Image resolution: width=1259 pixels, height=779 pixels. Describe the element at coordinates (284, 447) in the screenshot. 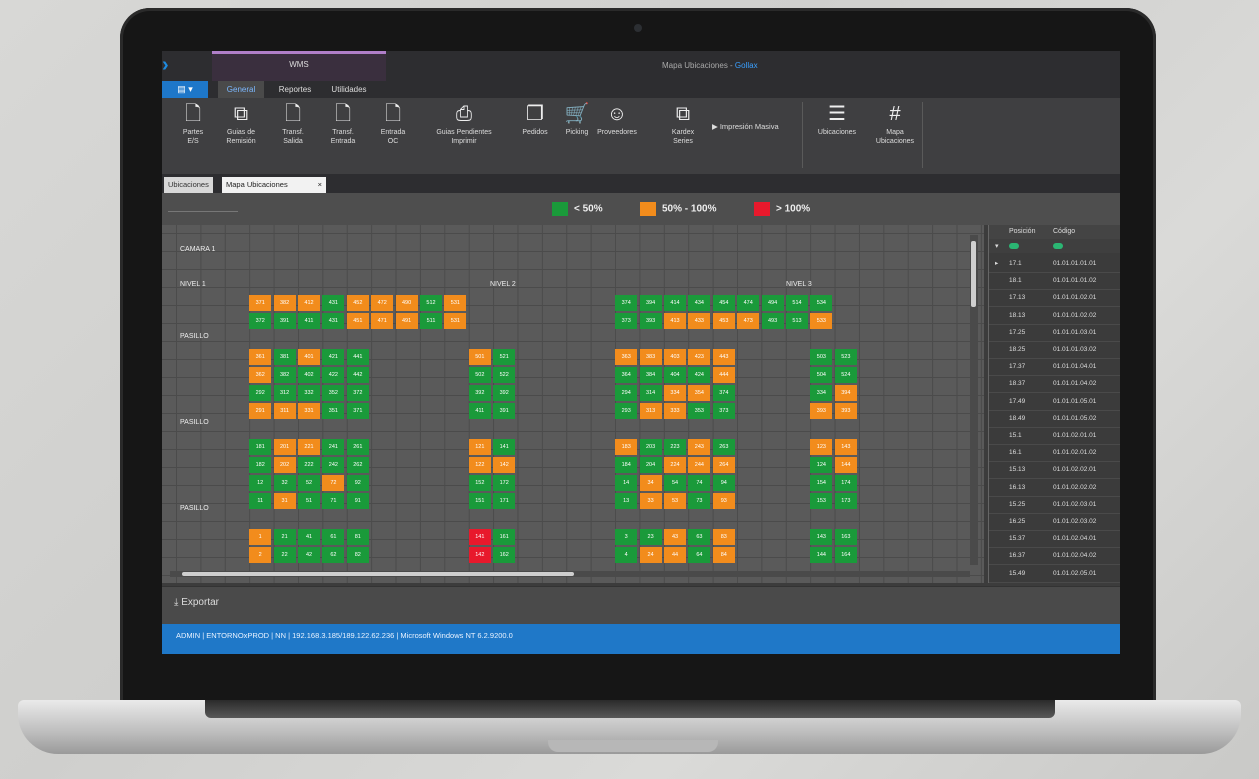

I see `location-cell: 201` at that location.